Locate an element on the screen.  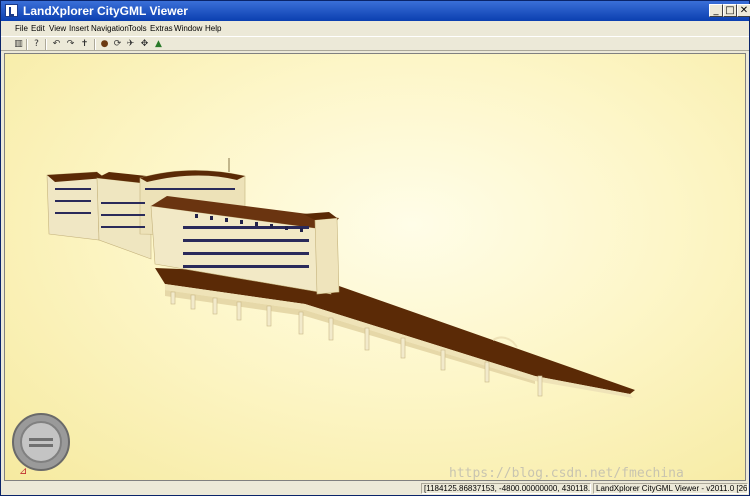
orientation-icon: ⊿ is located at coordinates (23, 471).